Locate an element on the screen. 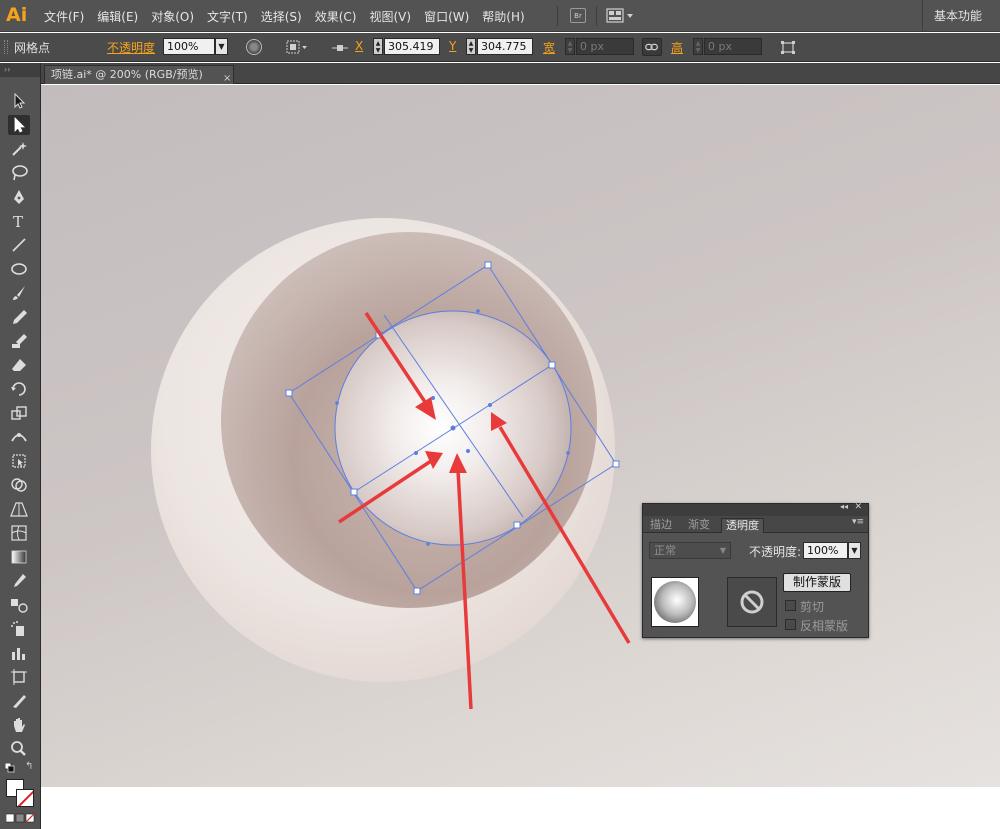  panel-tabs: 描边 渐变 透明度 ▾≡ is located at coordinates (755, 524).